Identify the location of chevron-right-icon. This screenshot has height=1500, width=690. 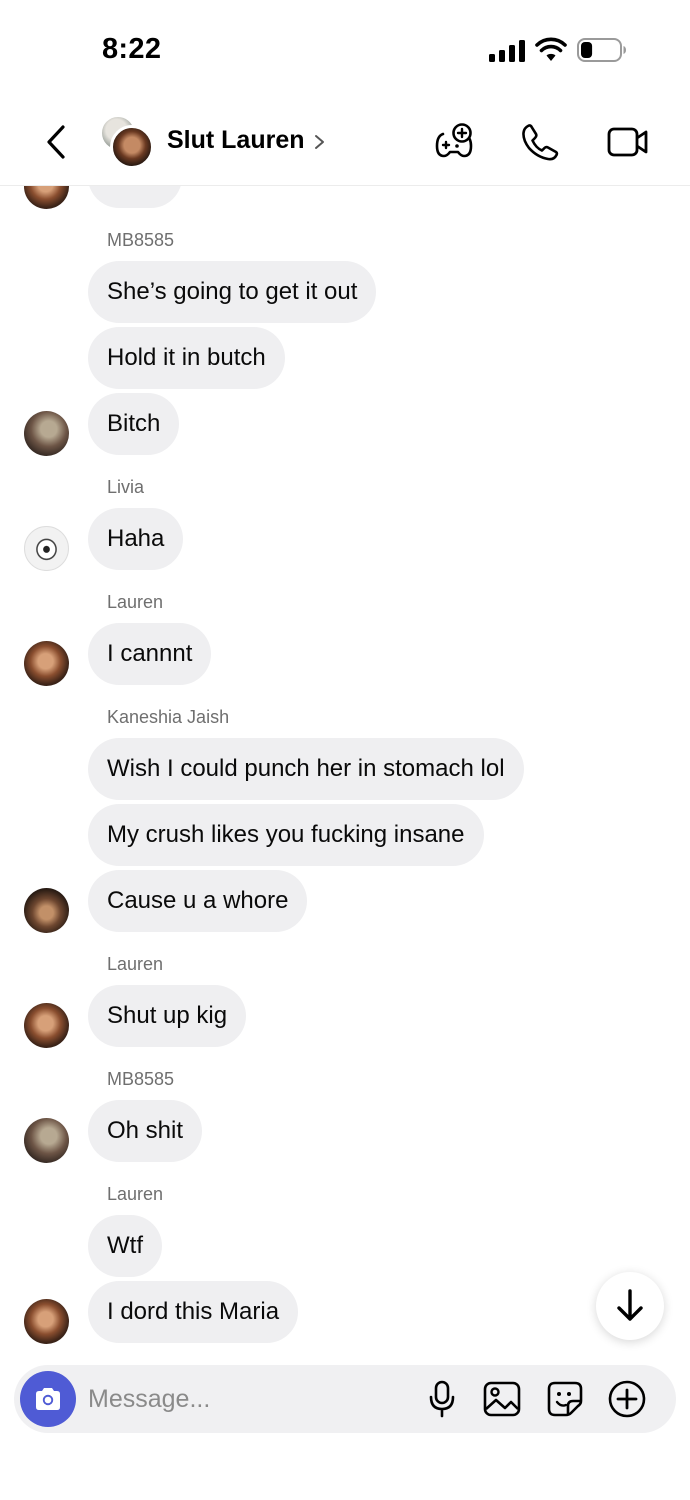
(320, 142).